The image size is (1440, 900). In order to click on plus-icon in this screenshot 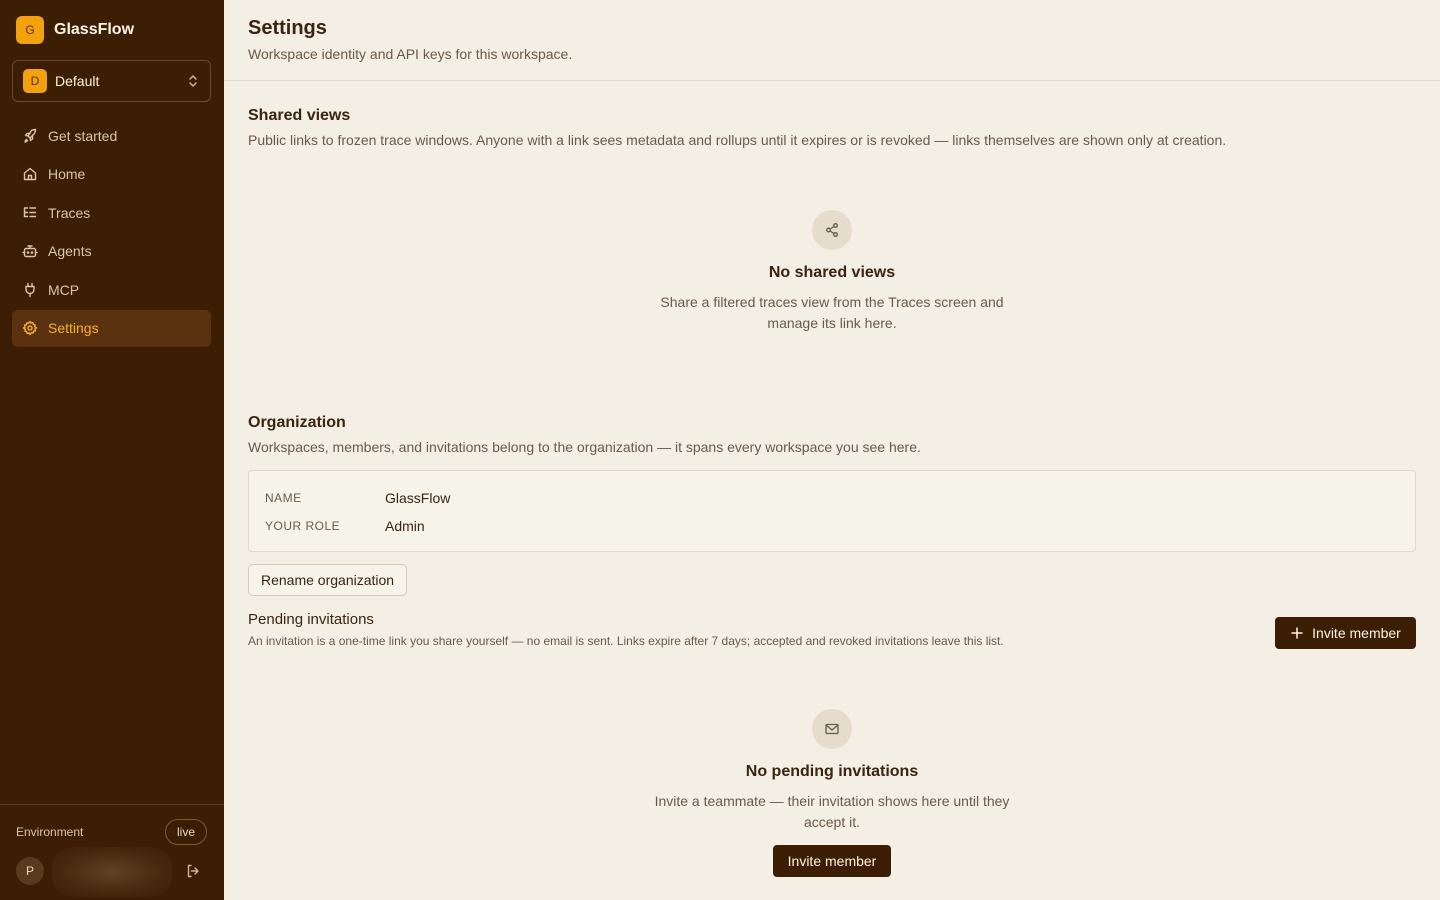, I will do `click(1297, 633)`.